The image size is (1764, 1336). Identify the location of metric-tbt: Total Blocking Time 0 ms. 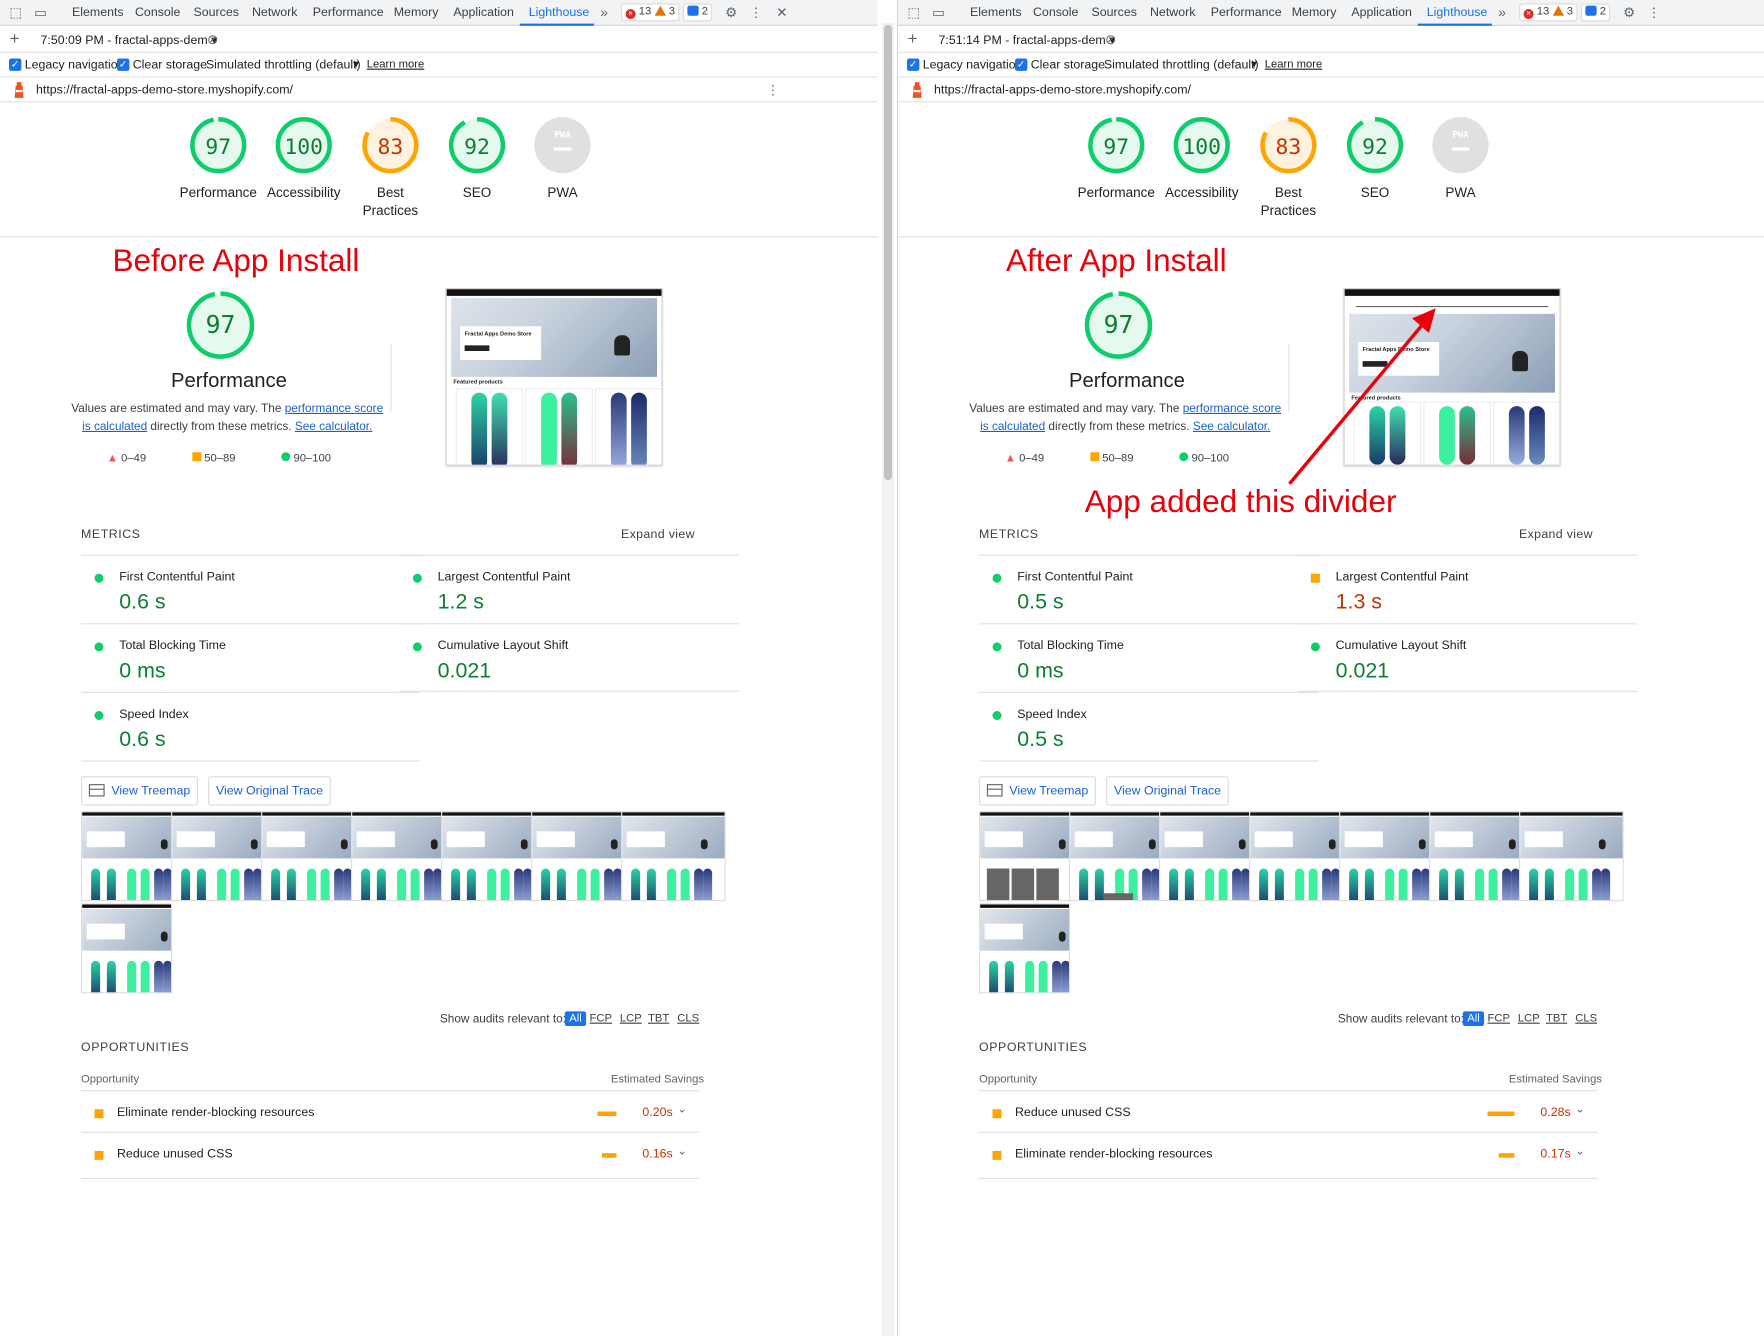
(1149, 662).